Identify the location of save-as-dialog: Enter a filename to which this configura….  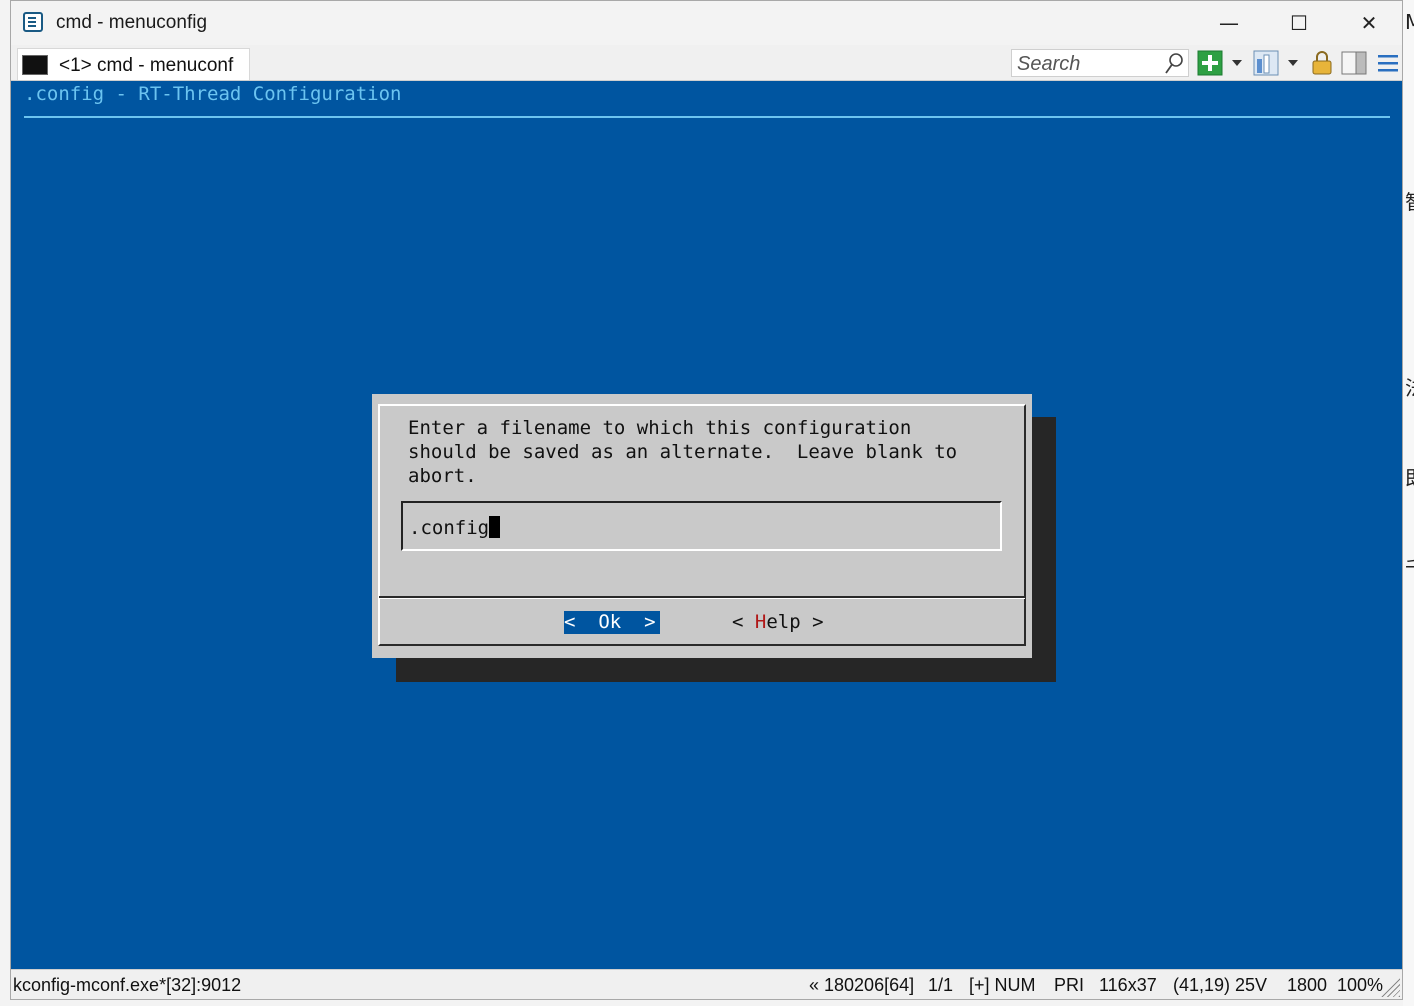
(702, 526).